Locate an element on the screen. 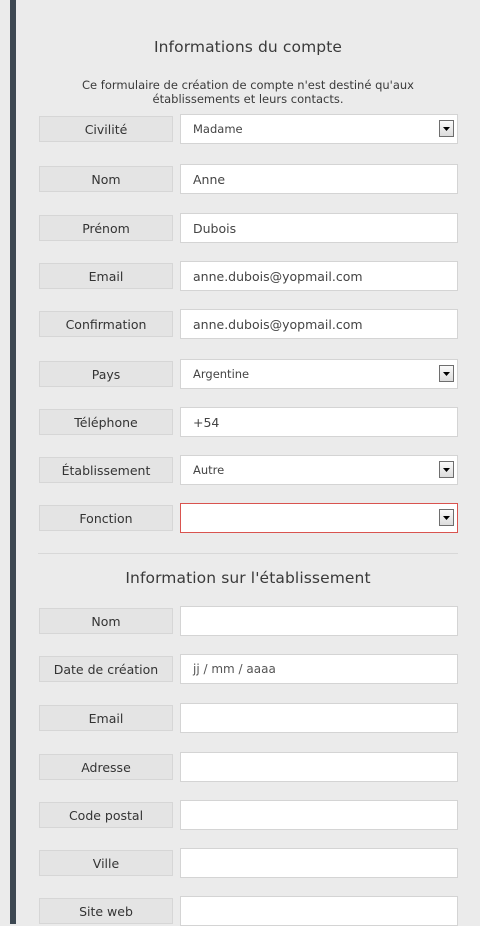 This screenshot has height=926, width=480. site-web-label: Site web is located at coordinates (106, 911).